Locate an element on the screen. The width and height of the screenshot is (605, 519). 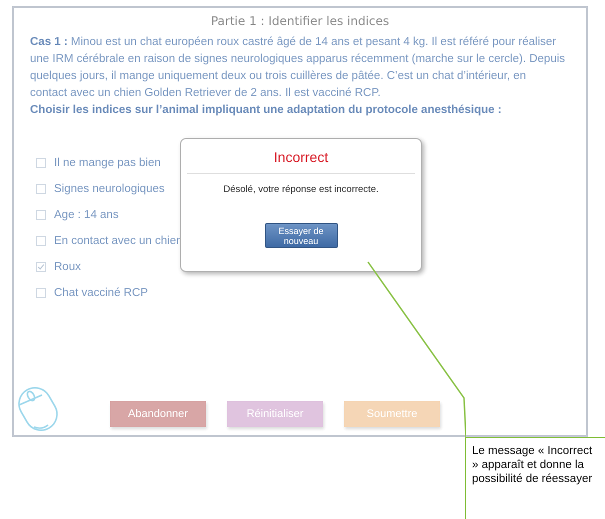
option-label: Chat vacciné RCP is located at coordinates (101, 293).